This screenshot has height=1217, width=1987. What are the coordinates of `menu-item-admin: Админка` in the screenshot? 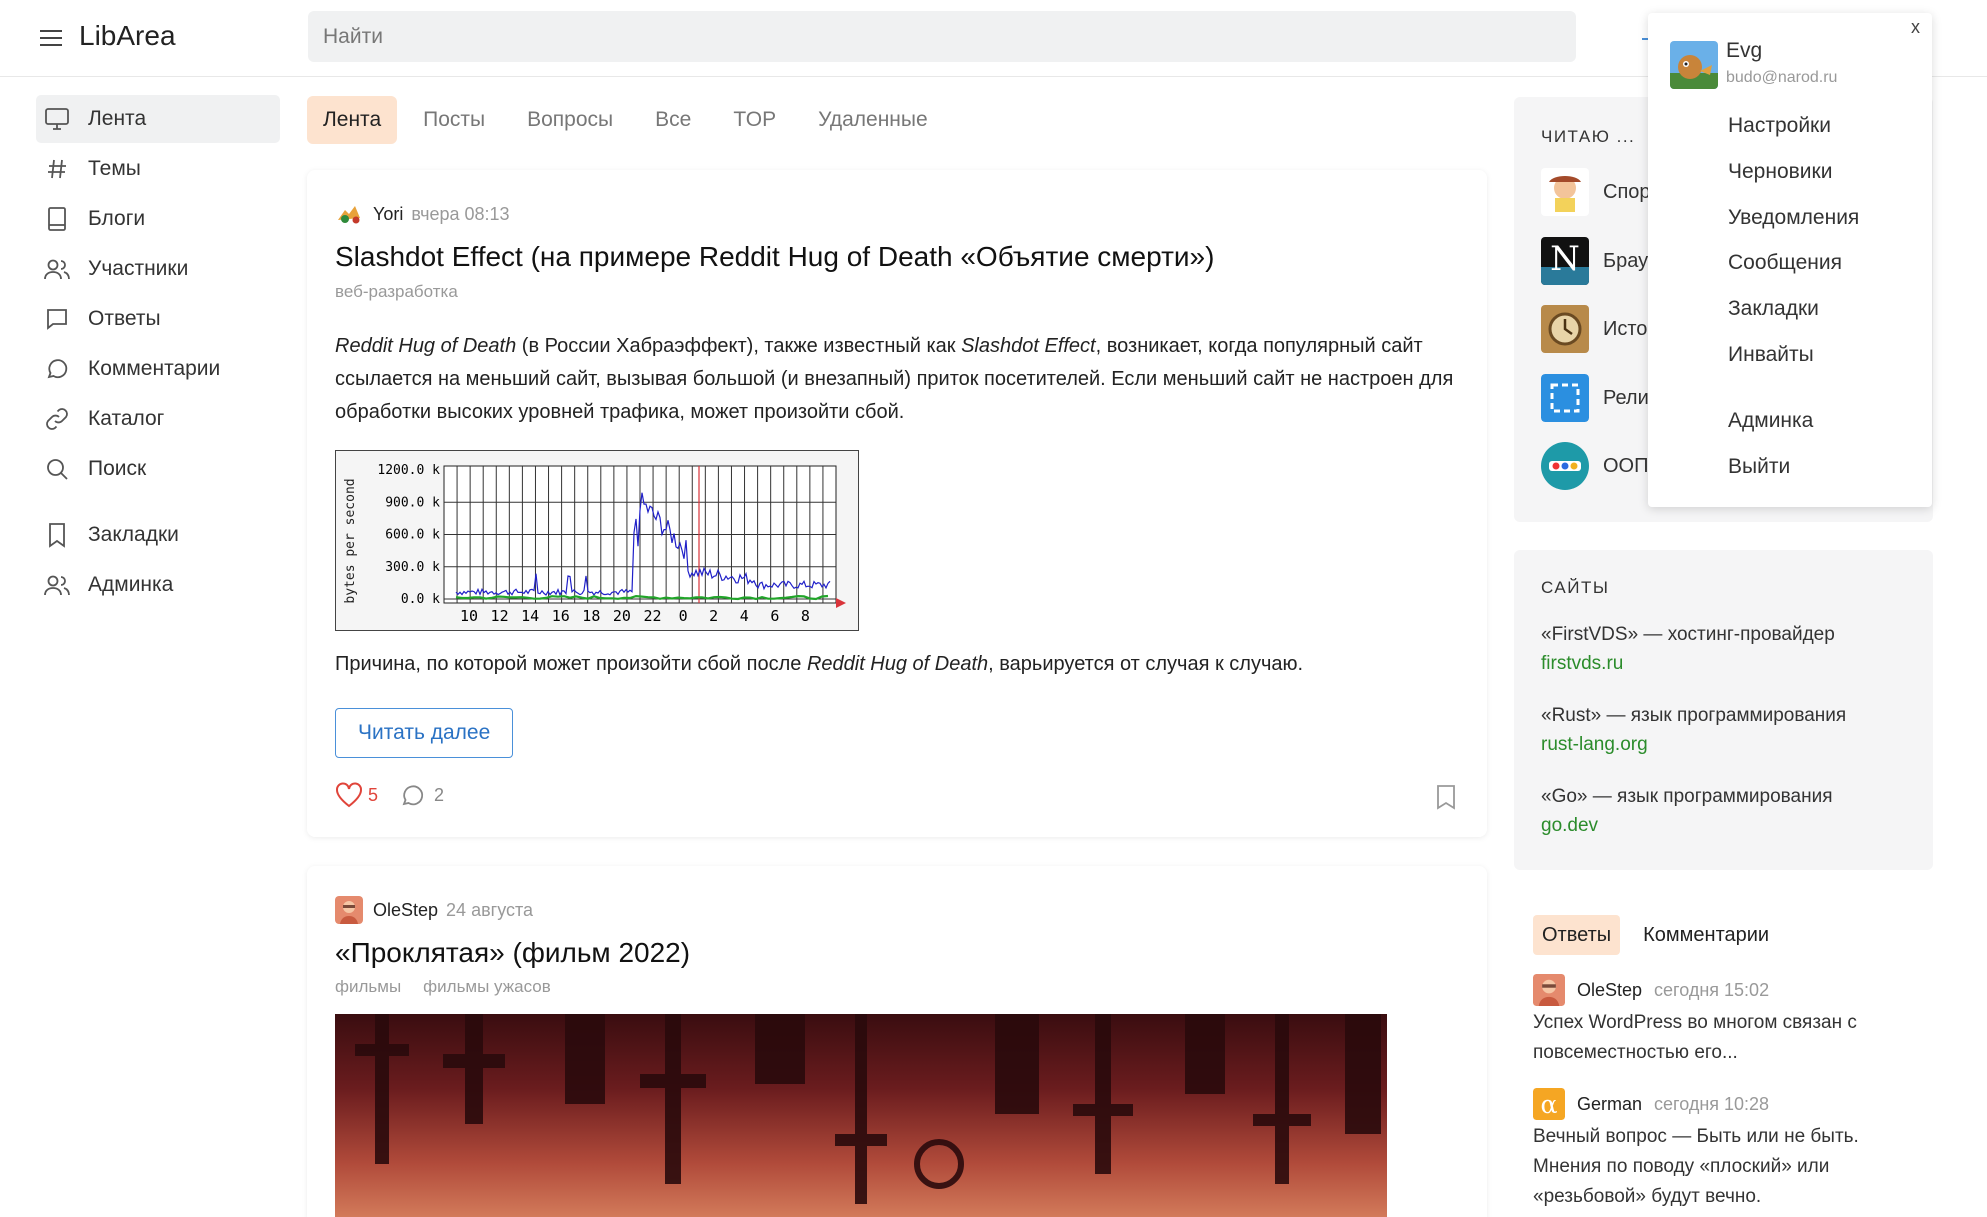 It's located at (1770, 421).